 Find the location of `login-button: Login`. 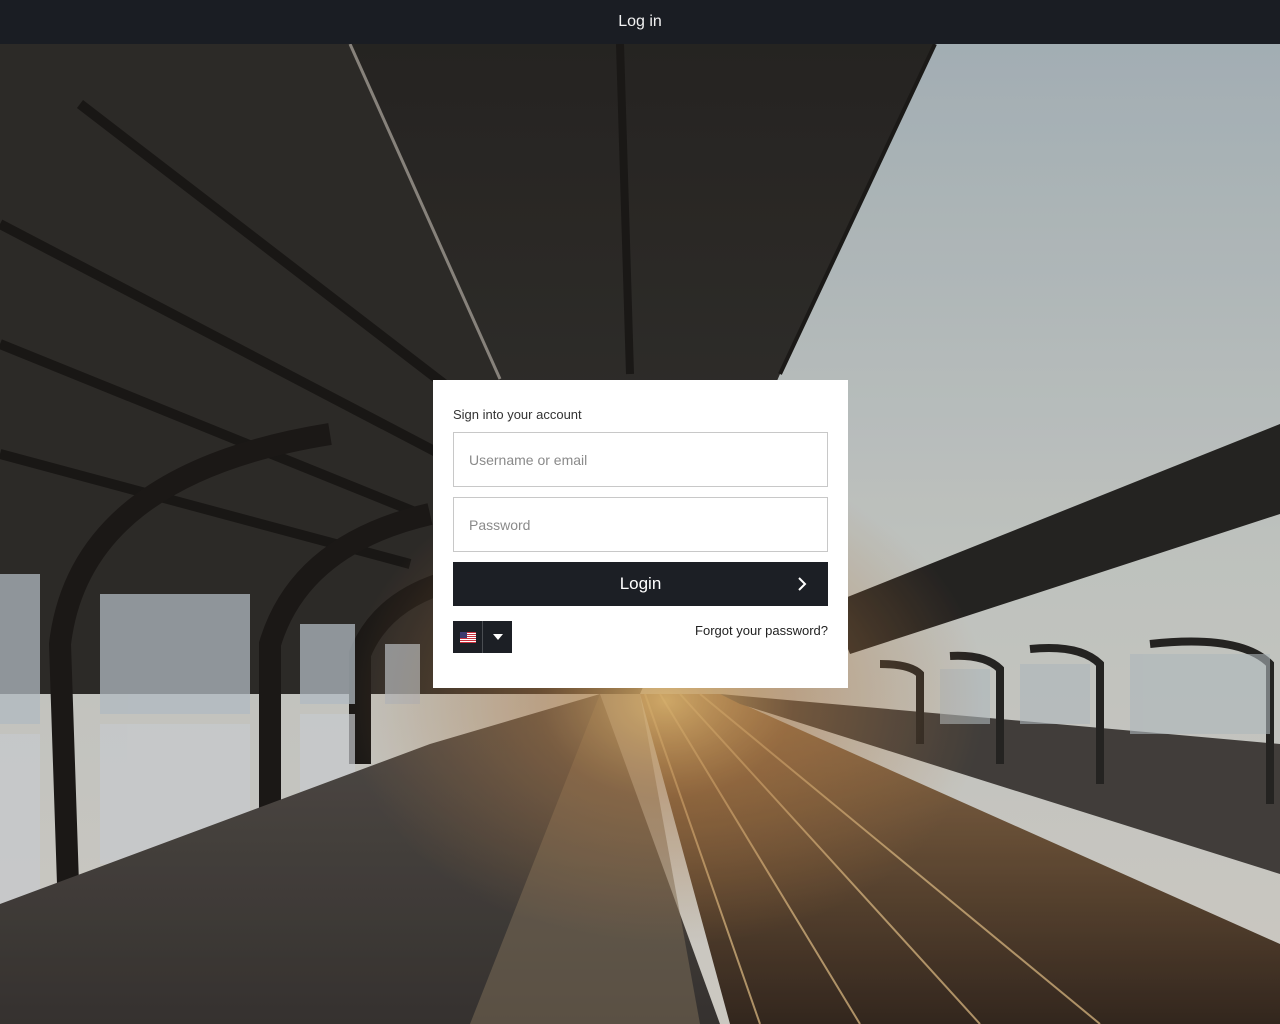

login-button: Login is located at coordinates (640, 584).